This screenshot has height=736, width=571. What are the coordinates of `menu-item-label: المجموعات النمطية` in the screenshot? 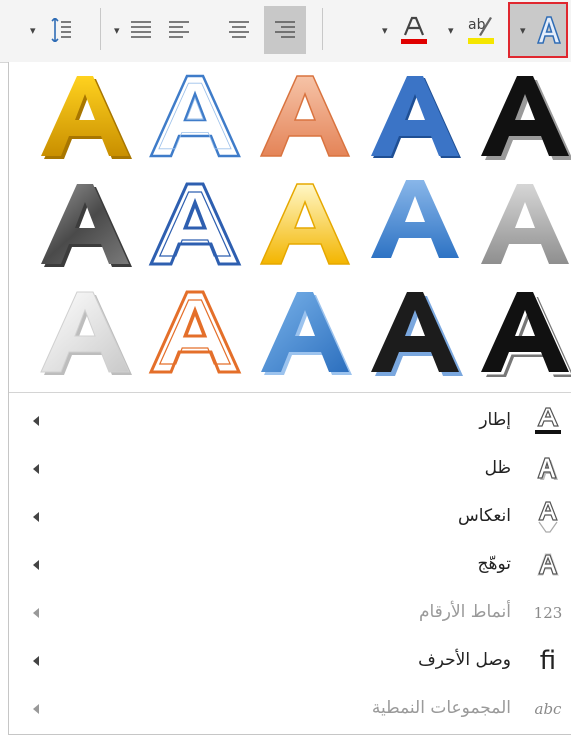 It's located at (441, 708).